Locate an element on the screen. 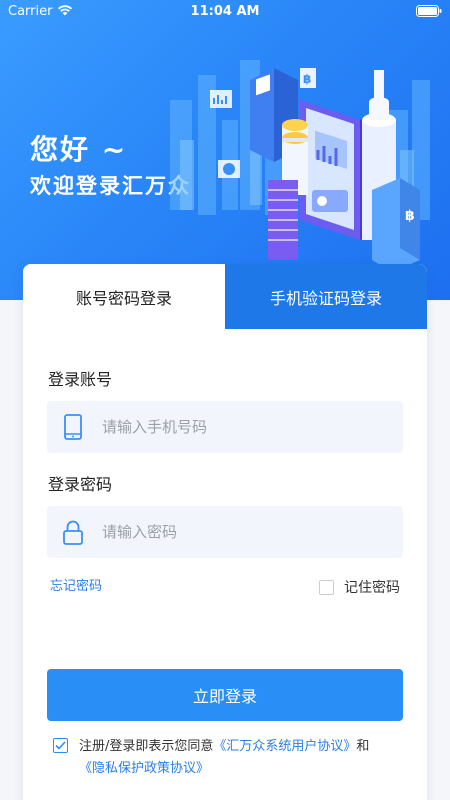 This screenshot has height=800, width=450. check-icon is located at coordinates (60, 745).